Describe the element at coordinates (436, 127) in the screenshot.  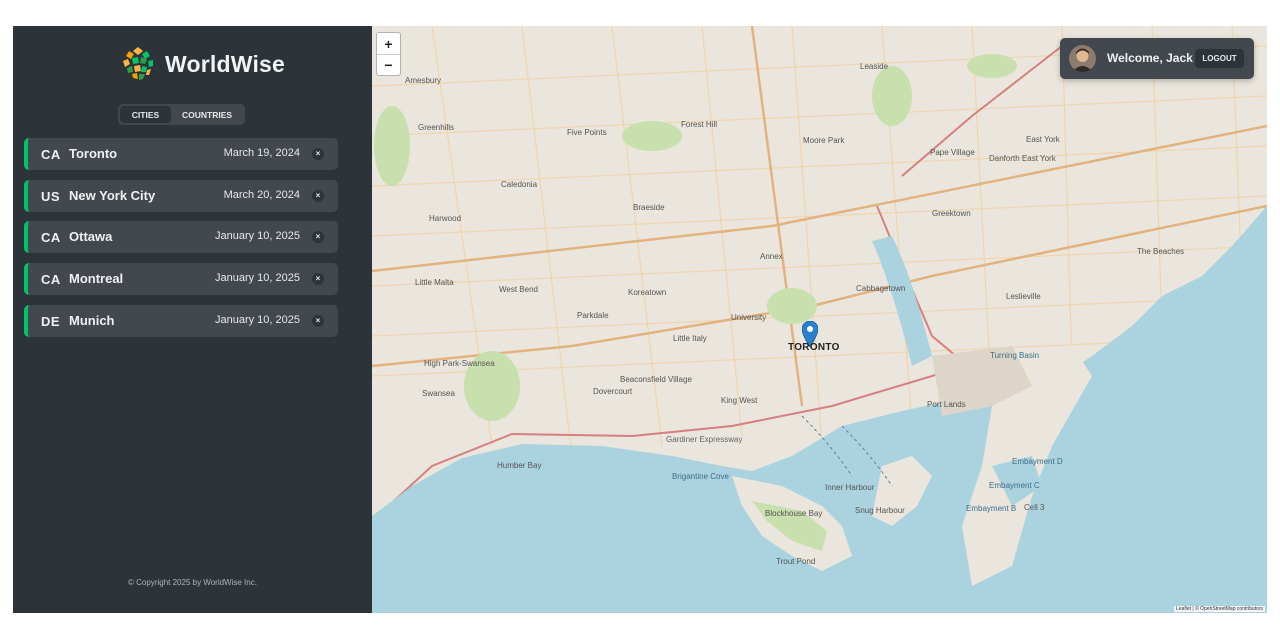
I see `map-label: Greenhills` at that location.